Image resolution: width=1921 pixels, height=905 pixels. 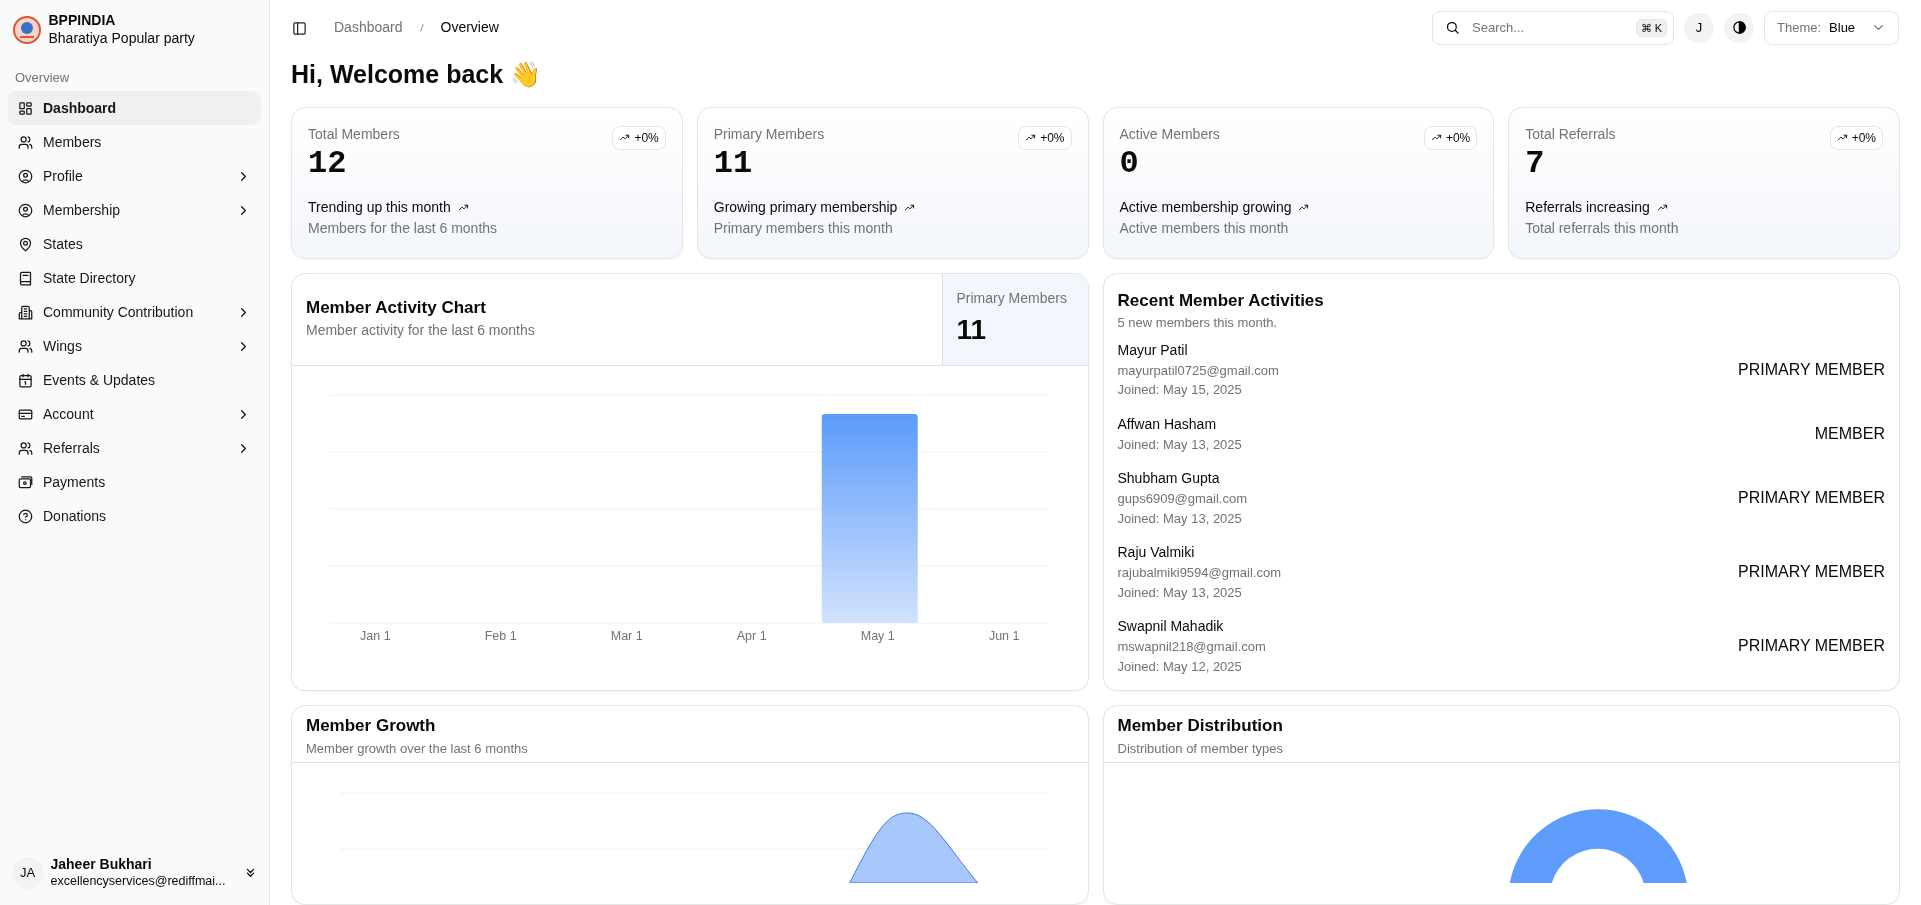 What do you see at coordinates (379, 207) in the screenshot?
I see `stat-trend: Trending up this month` at bounding box center [379, 207].